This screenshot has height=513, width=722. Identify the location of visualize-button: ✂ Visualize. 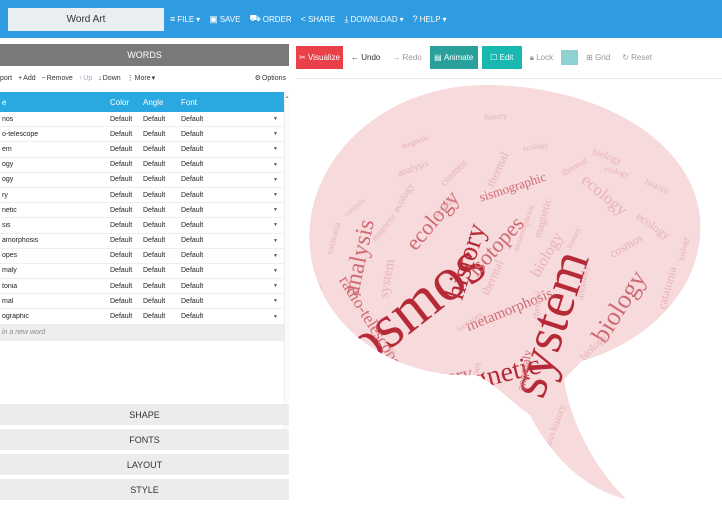
(319, 57).